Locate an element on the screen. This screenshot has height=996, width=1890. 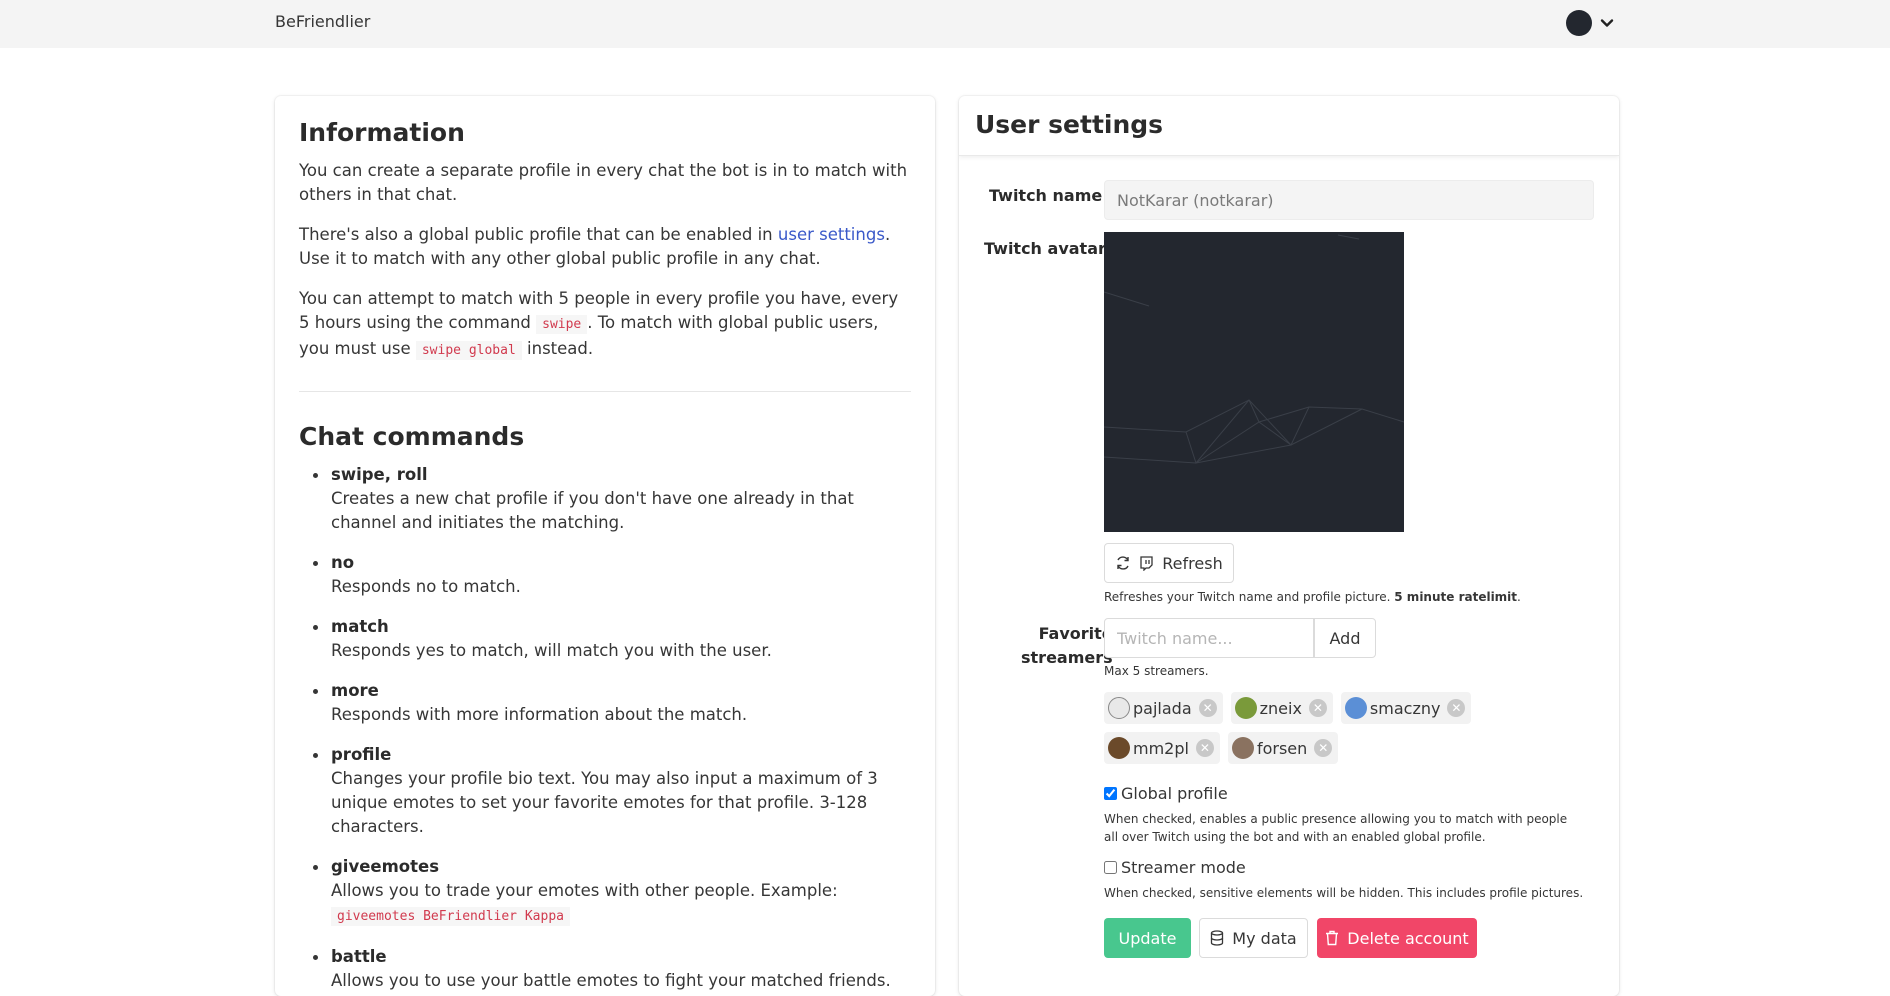
streamer-tag: zneix ✕ is located at coordinates (1281, 708).